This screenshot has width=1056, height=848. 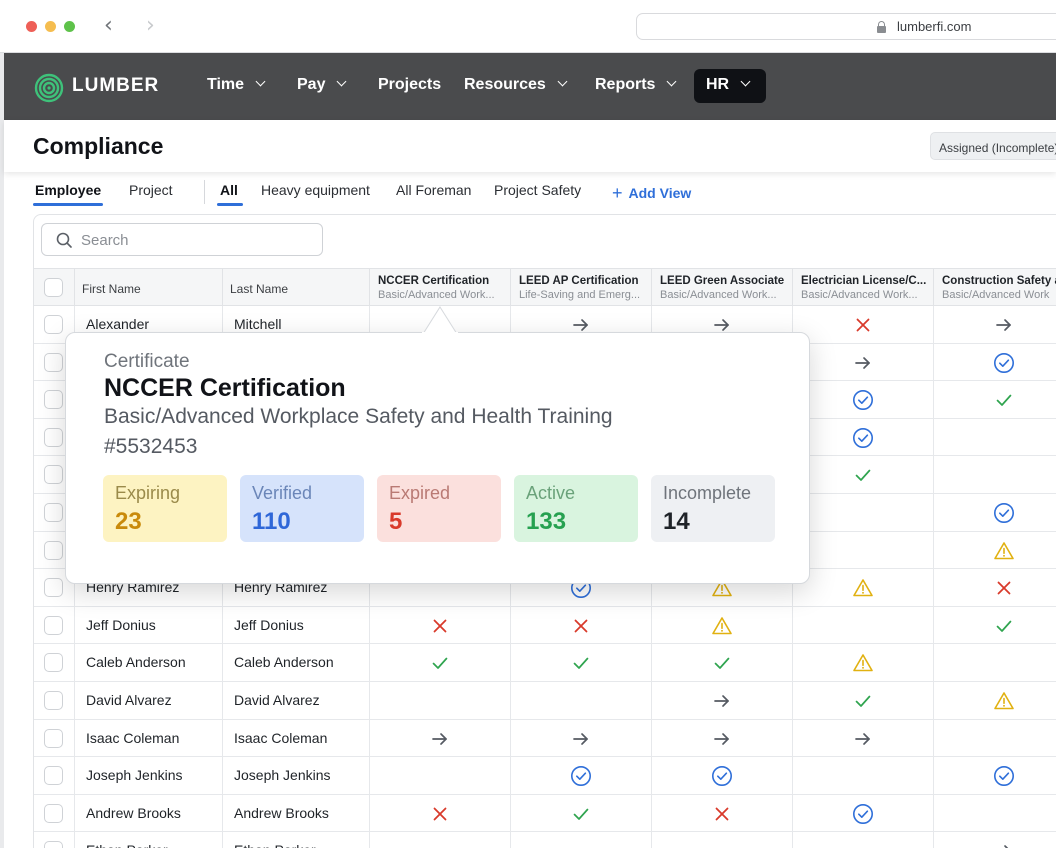 I want to click on minimize-window-button, so click(x=50, y=26).